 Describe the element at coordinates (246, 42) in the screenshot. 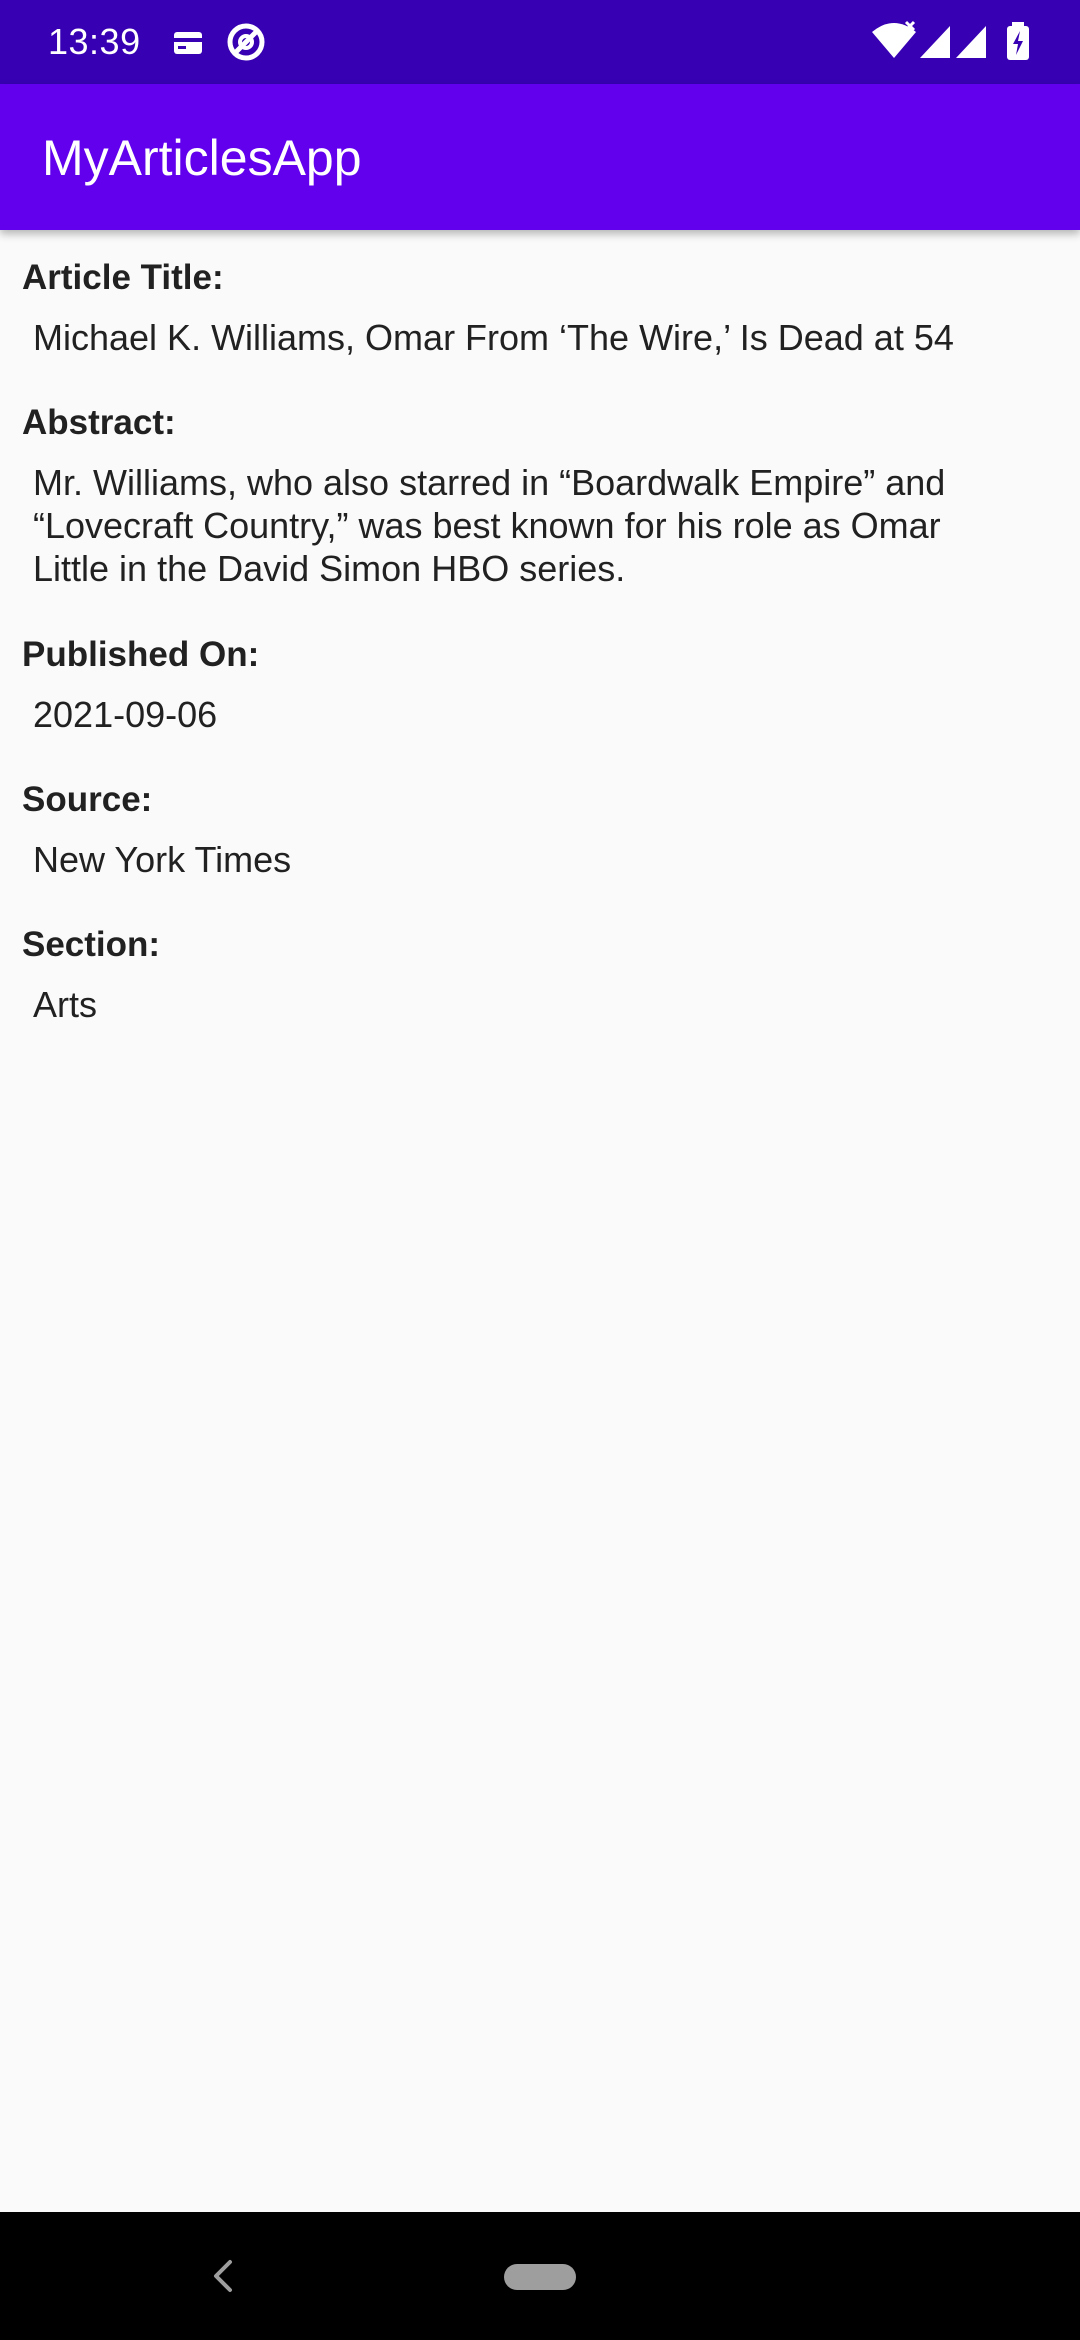

I see `data-saver-icon` at that location.